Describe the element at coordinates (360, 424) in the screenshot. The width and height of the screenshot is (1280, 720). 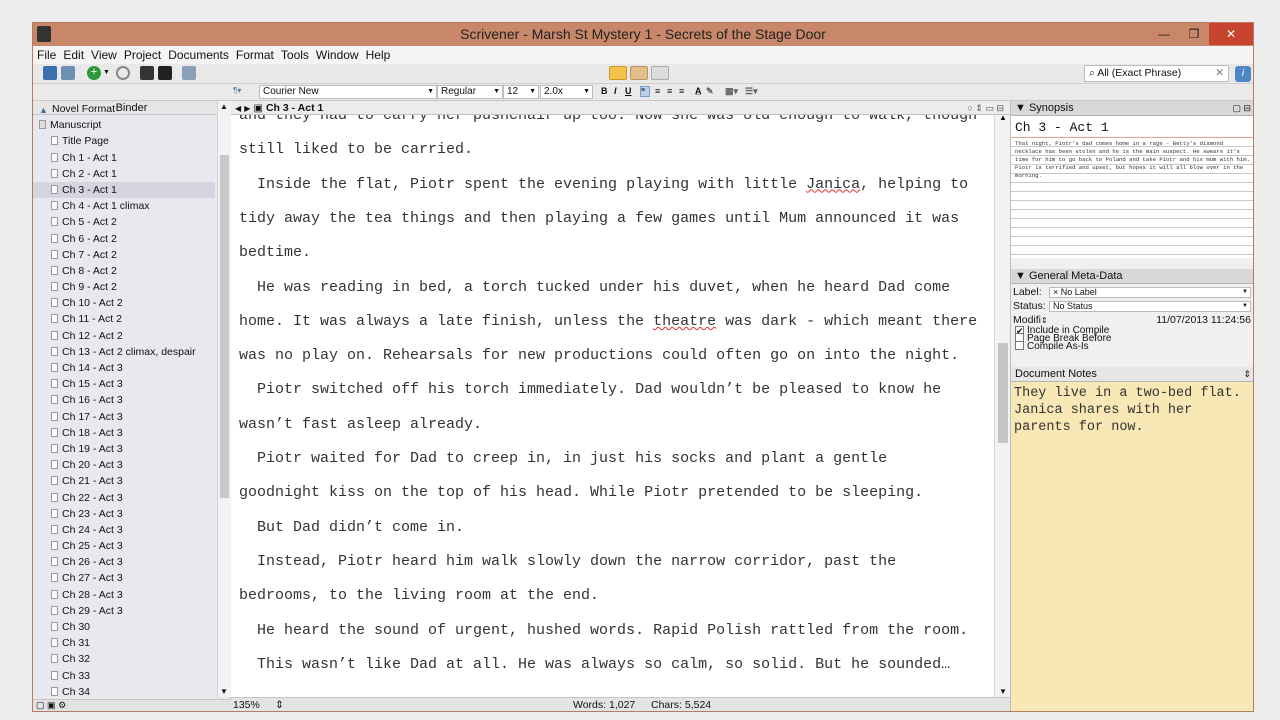
I see `editor-line: wasn’t fast asleep already.` at that location.